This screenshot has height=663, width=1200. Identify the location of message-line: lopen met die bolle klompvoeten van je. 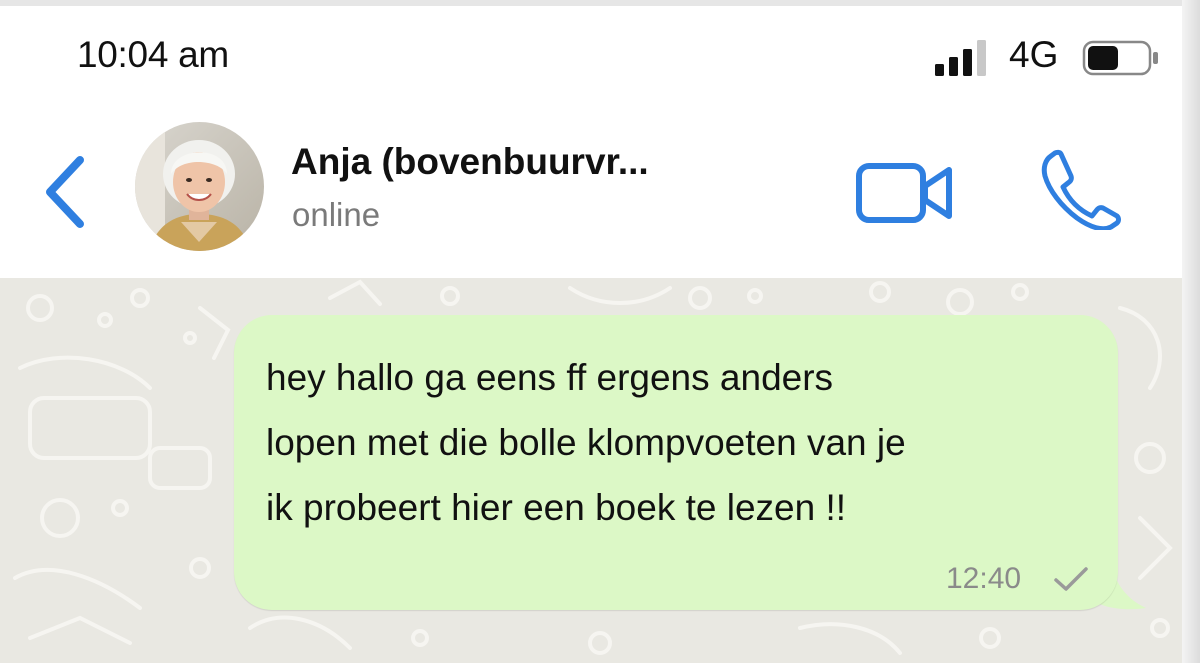
(586, 442).